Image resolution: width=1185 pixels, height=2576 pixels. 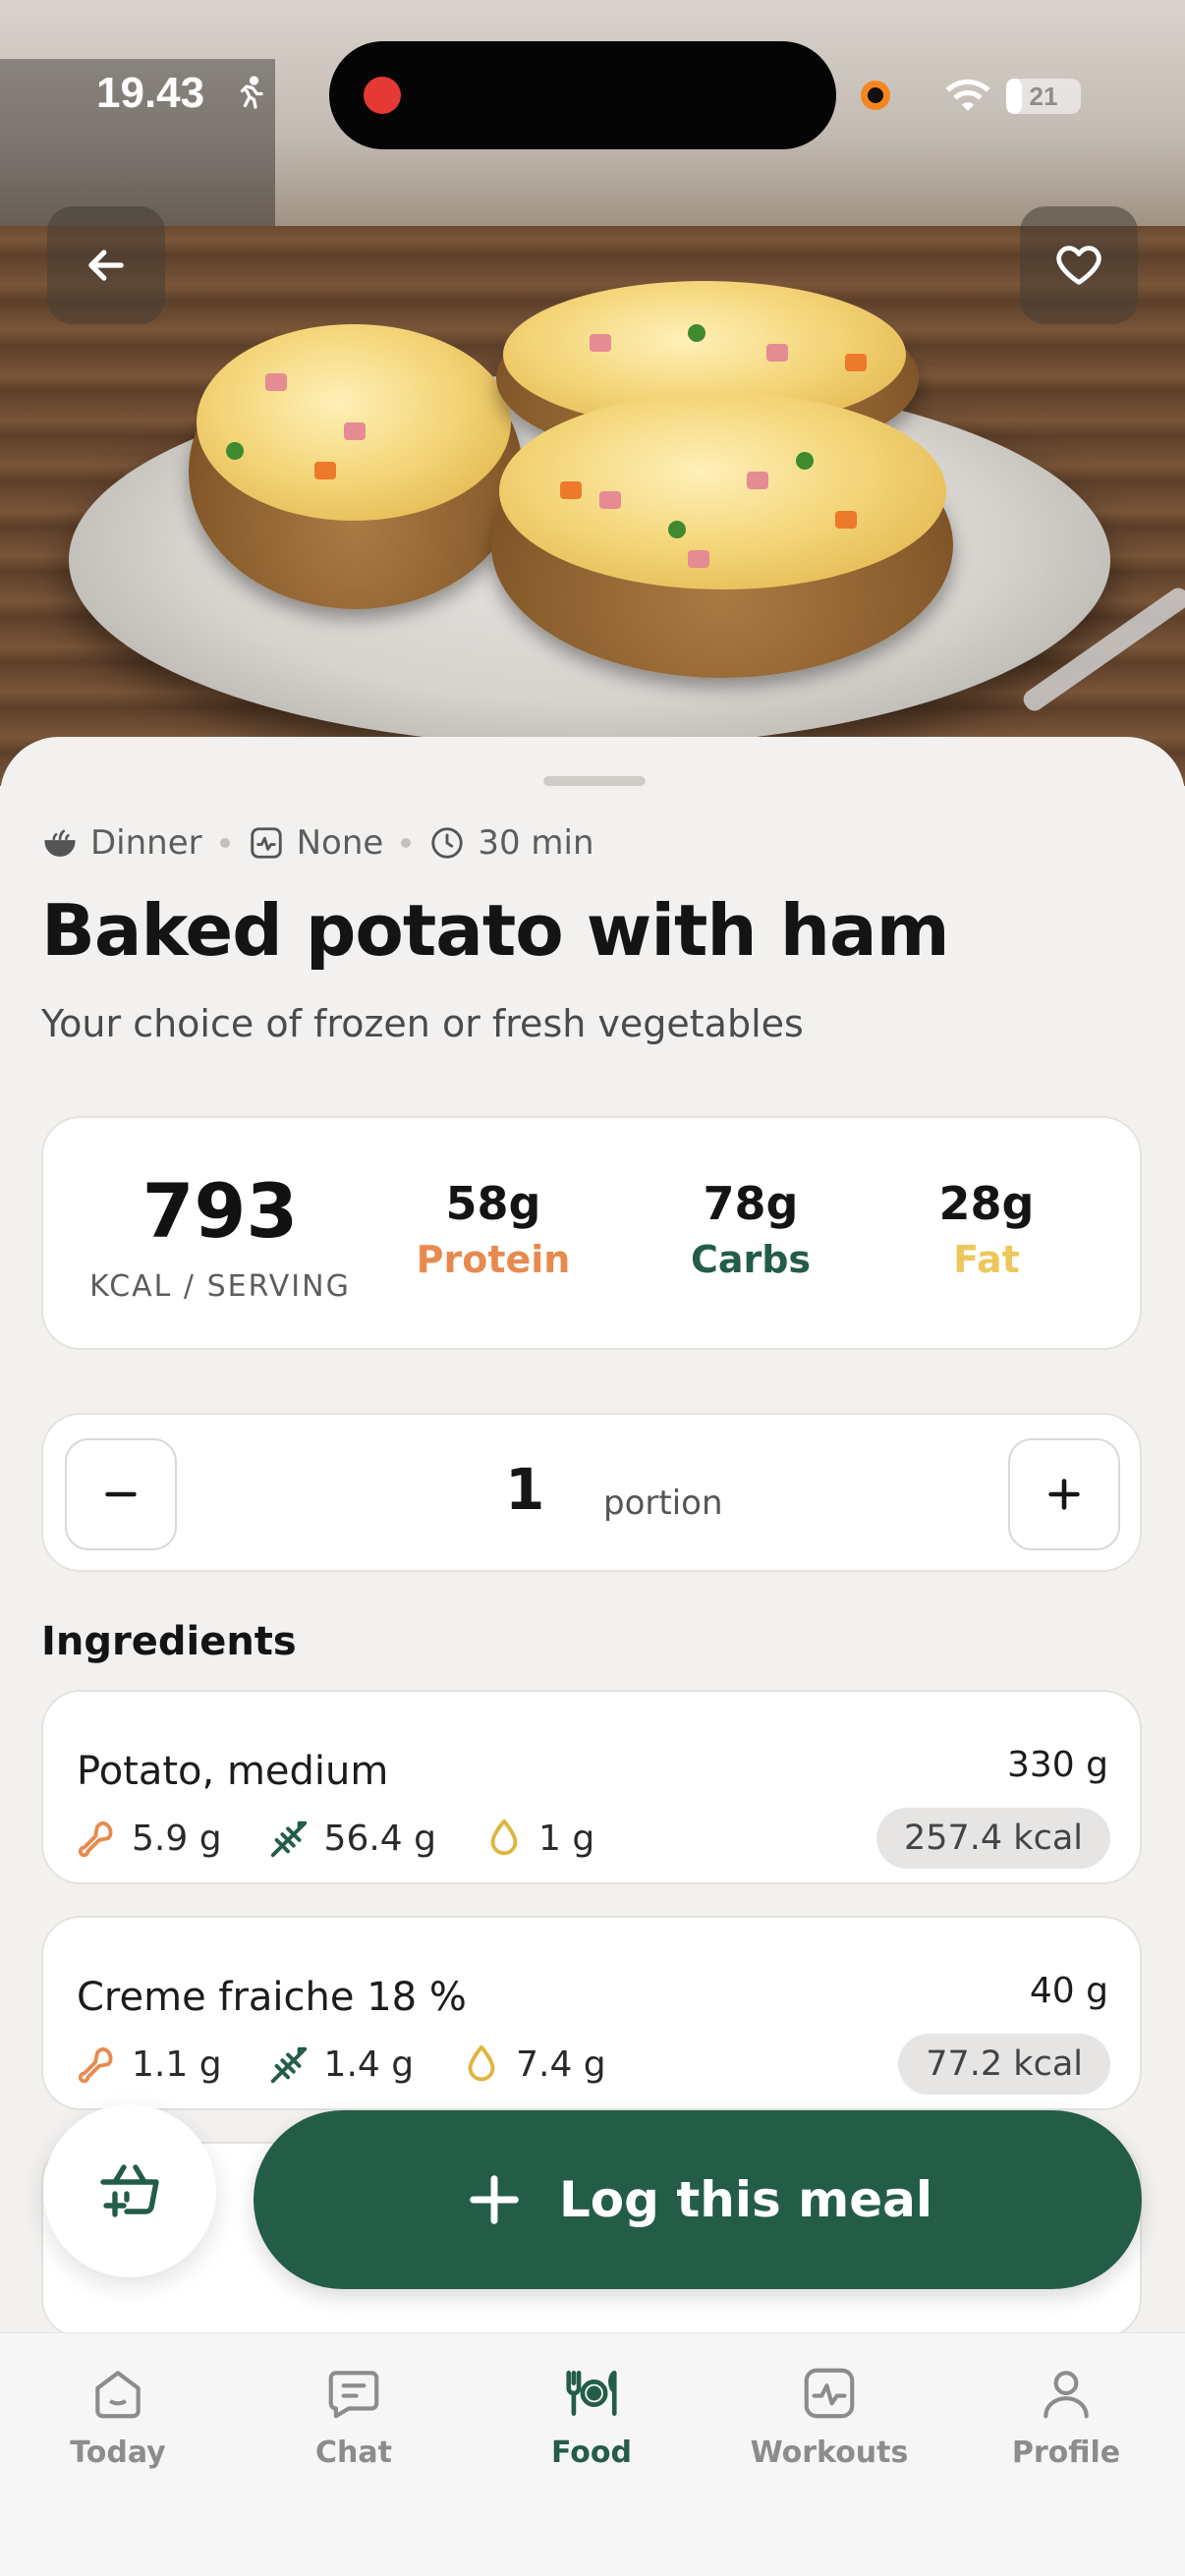 I want to click on dynamic-island, so click(x=583, y=95).